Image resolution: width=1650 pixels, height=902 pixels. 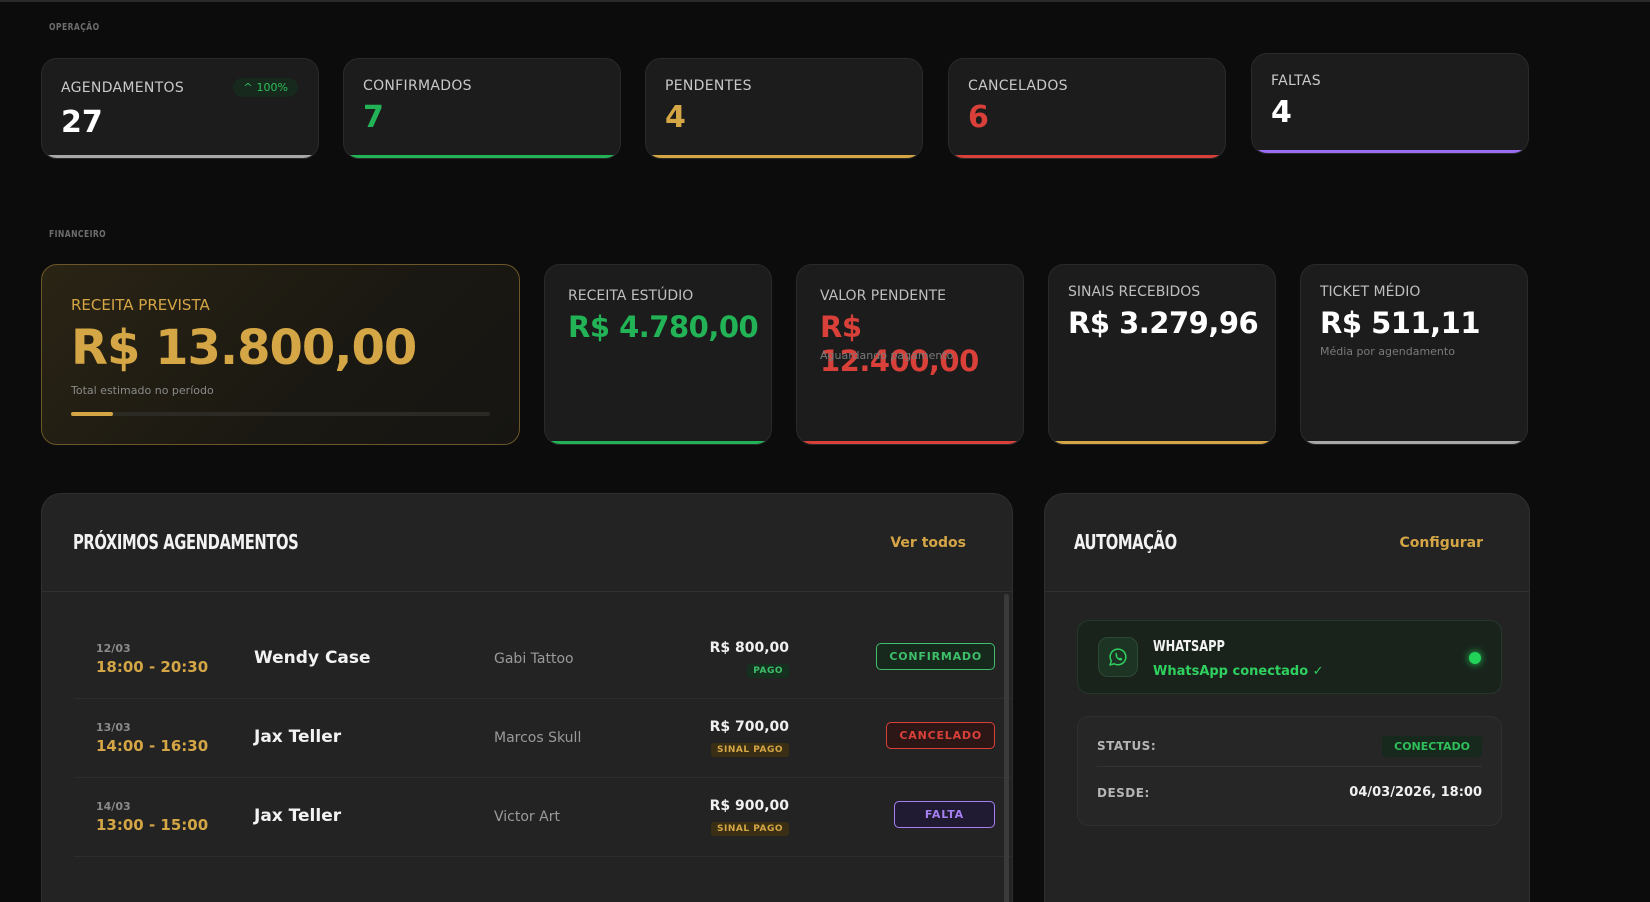 I want to click on progress-track, so click(x=280, y=414).